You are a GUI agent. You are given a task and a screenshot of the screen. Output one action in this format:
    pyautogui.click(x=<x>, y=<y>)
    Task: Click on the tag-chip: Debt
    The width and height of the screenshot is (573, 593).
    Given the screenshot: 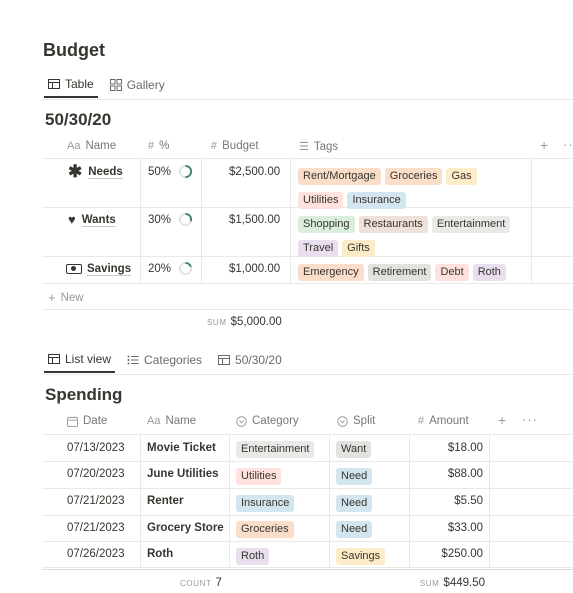 What is the action you would take?
    pyautogui.click(x=452, y=272)
    